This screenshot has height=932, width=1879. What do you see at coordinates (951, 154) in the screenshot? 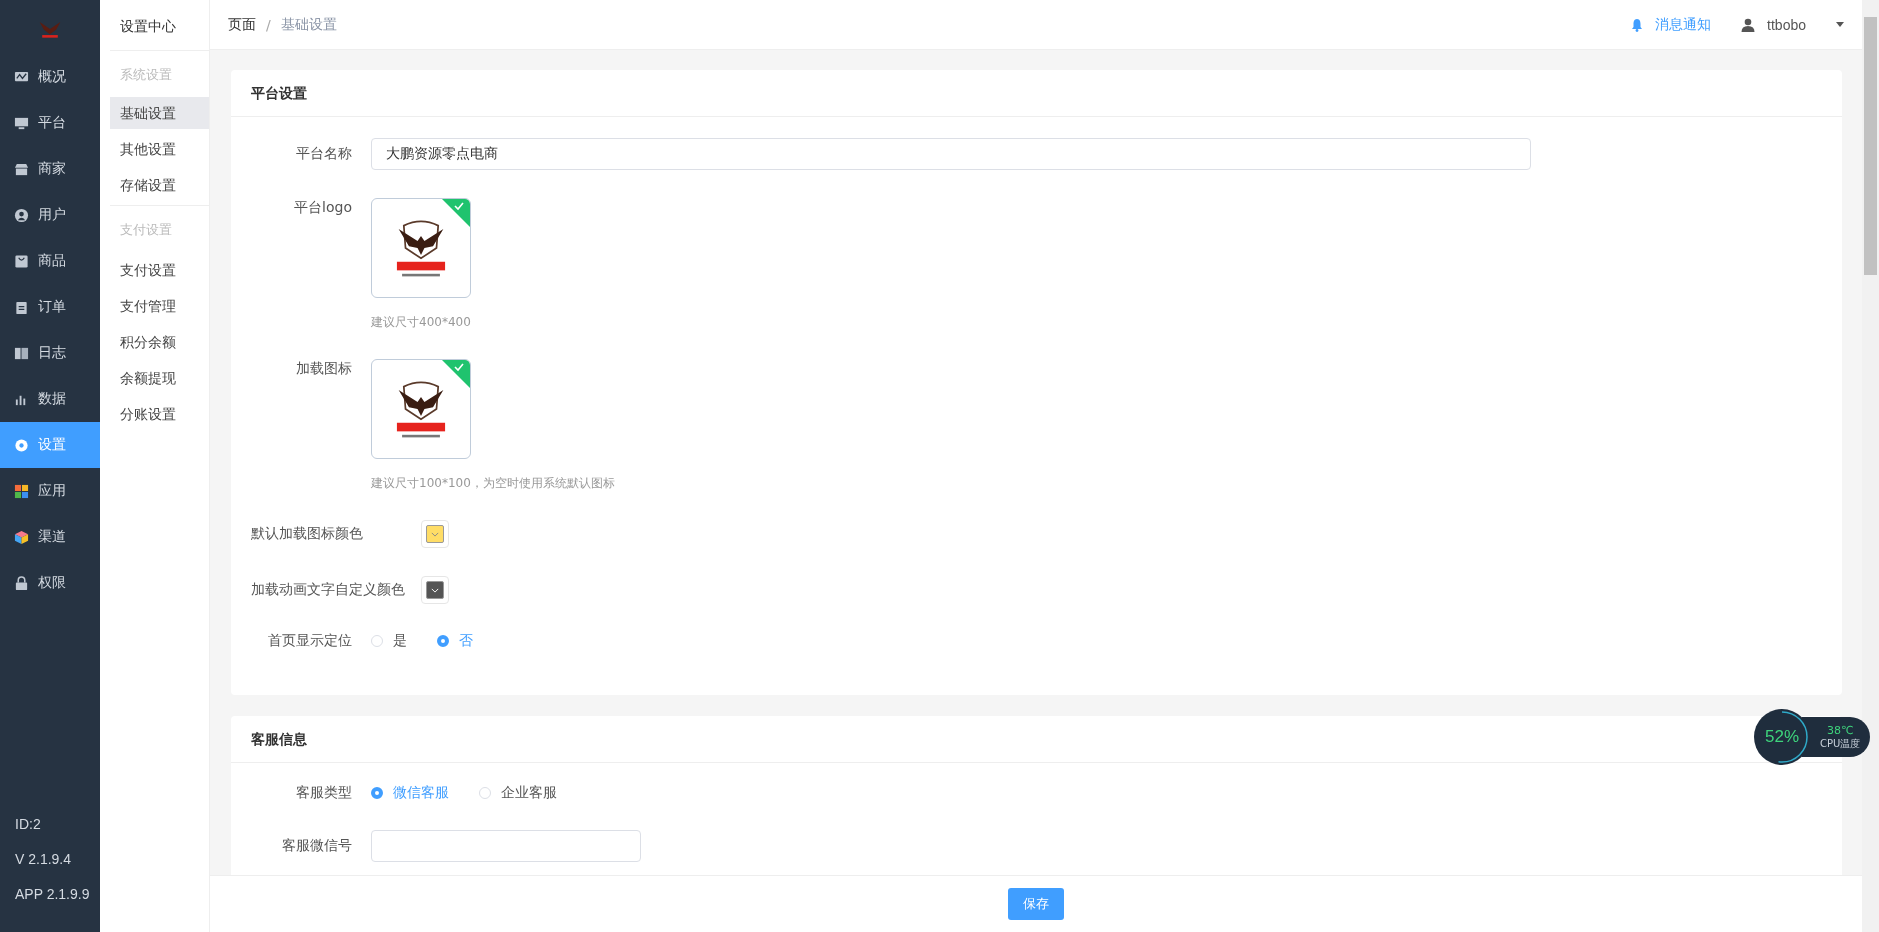
I see `text-field: 大鹏资源零点电商` at bounding box center [951, 154].